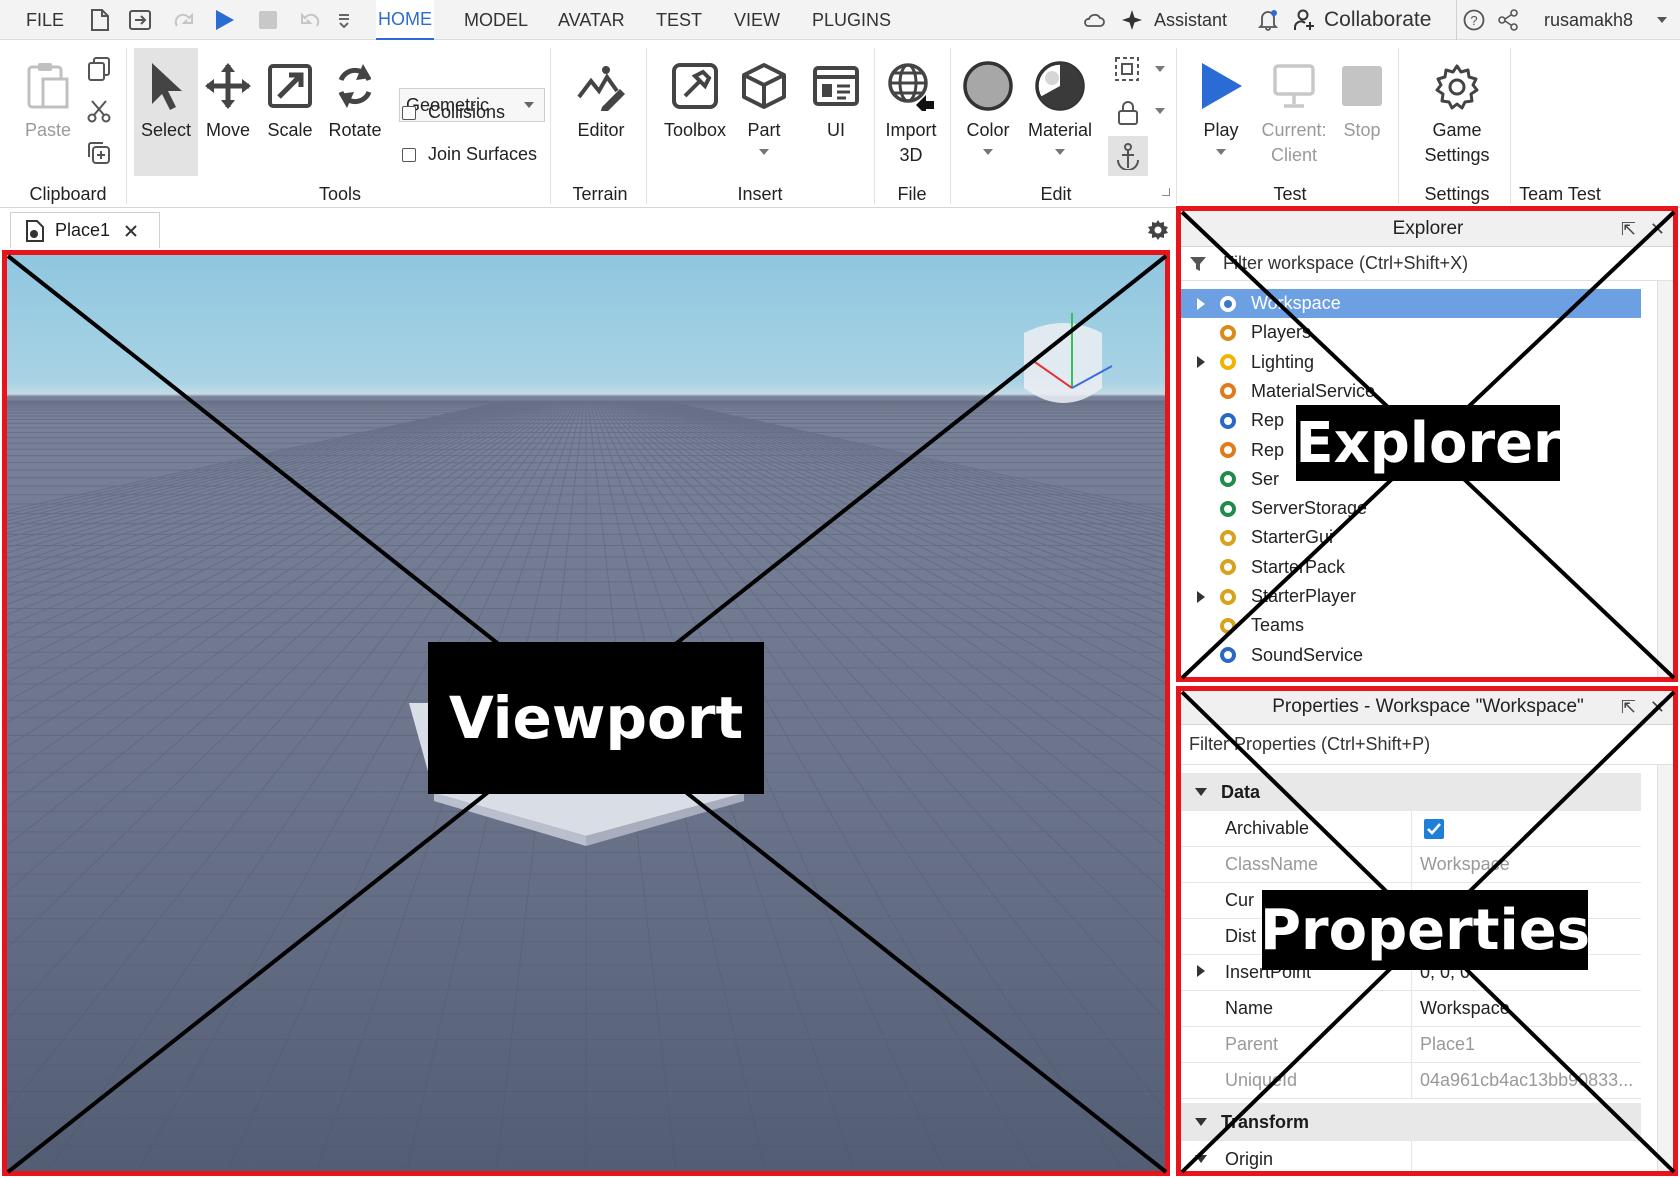  What do you see at coordinates (355, 86) in the screenshot?
I see `rotate-icon` at bounding box center [355, 86].